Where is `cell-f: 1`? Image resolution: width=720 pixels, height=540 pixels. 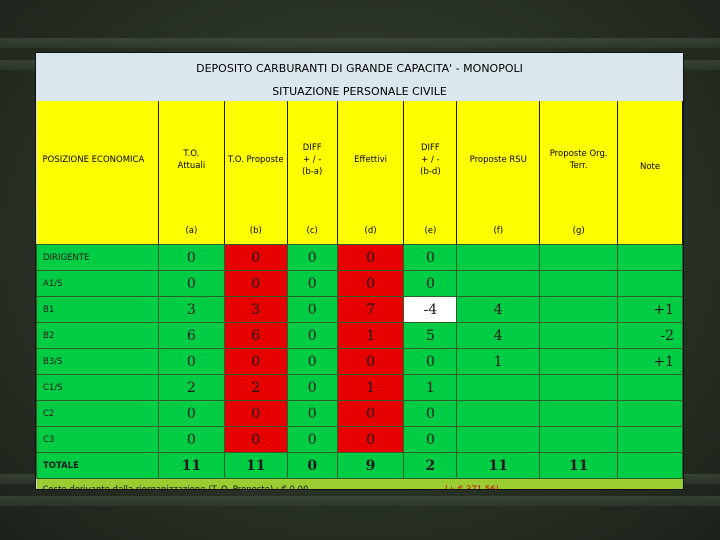 cell-f: 1 is located at coordinates (498, 361).